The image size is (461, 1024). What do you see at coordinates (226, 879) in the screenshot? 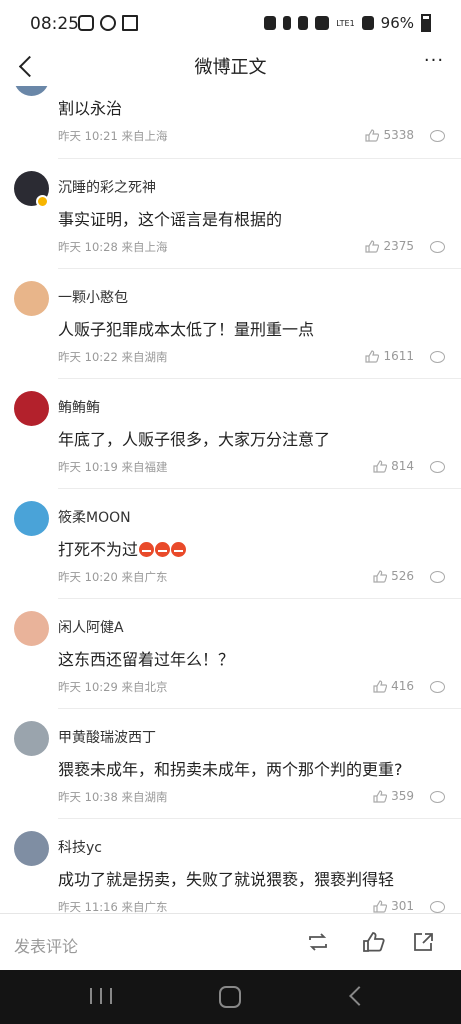
I see `comment-text: 成功了就是拐卖，失败了就说猥亵，猥亵判得轻` at bounding box center [226, 879].